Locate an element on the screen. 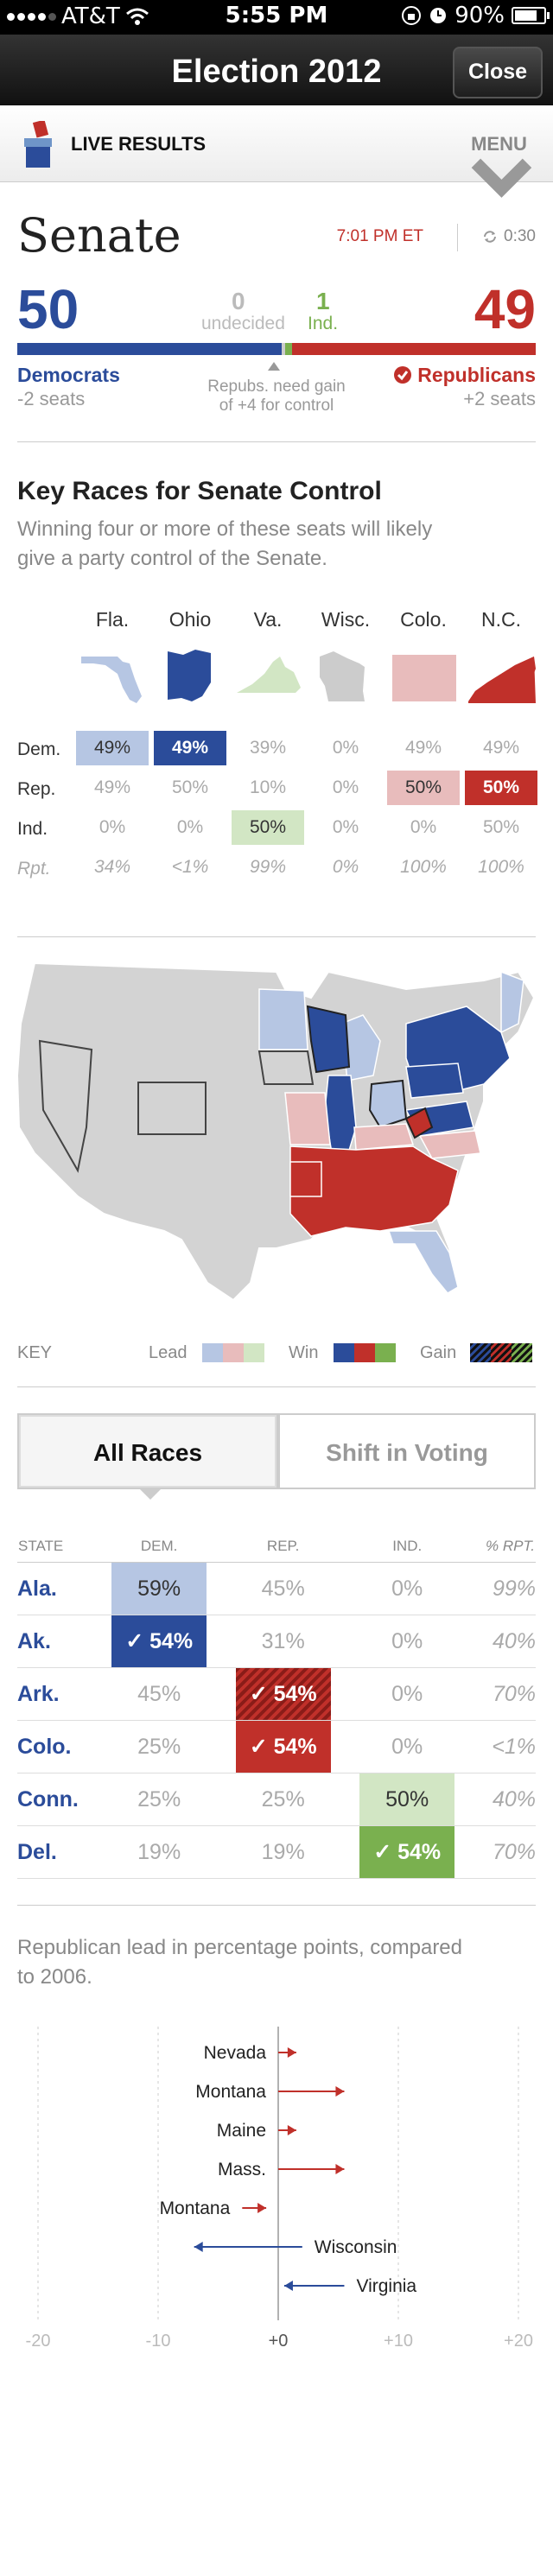 The width and height of the screenshot is (553, 2576). dem-label: Democrats is located at coordinates (68, 375).